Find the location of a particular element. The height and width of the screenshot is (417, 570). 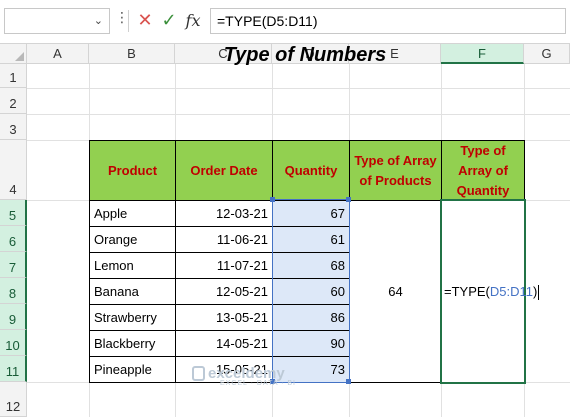

check-icon: ✓ is located at coordinates (169, 21).